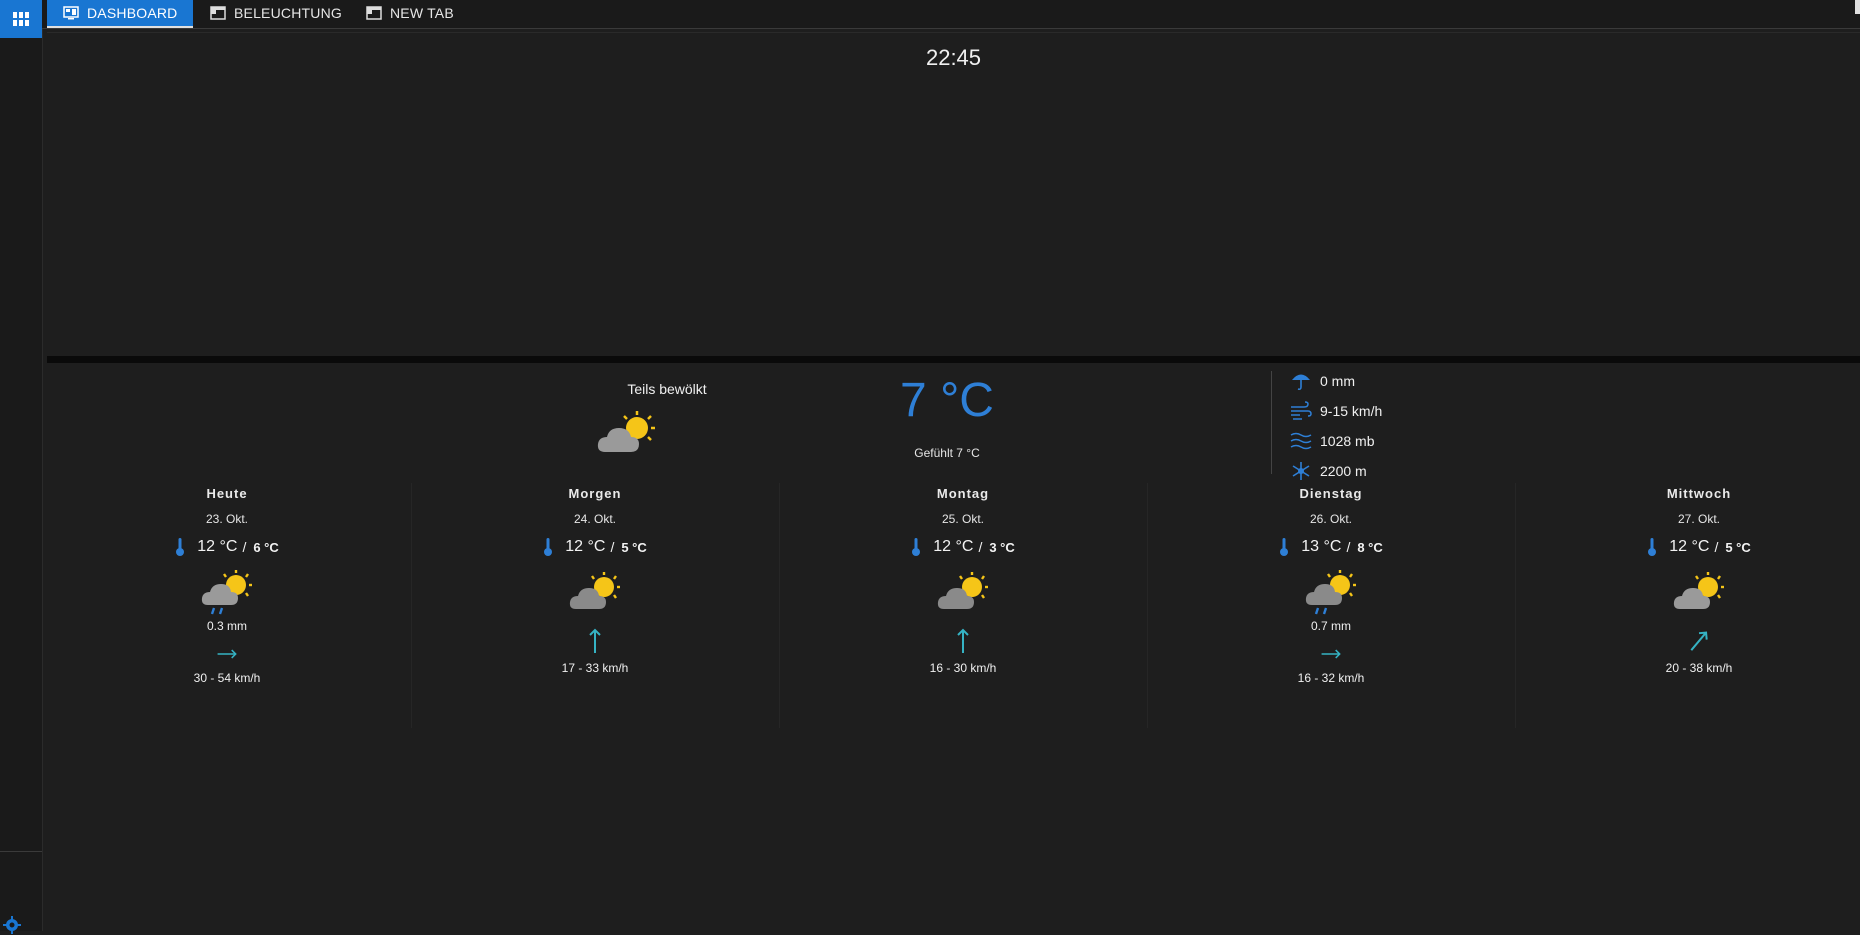 This screenshot has height=935, width=1860. Describe the element at coordinates (963, 668) in the screenshot. I see `forecast-wind: 16 - 30 km/h` at that location.